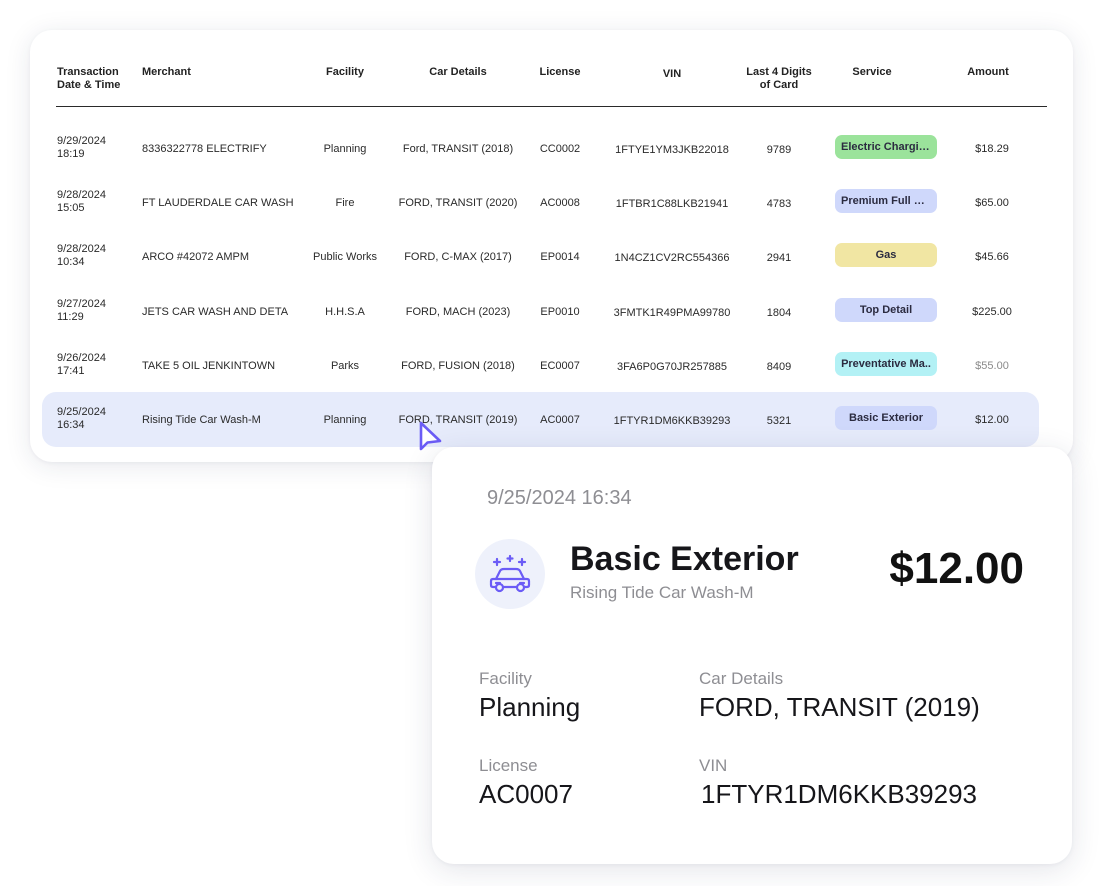 This screenshot has height=886, width=1112. I want to click on cell-facility: H.H.S.A, so click(345, 311).